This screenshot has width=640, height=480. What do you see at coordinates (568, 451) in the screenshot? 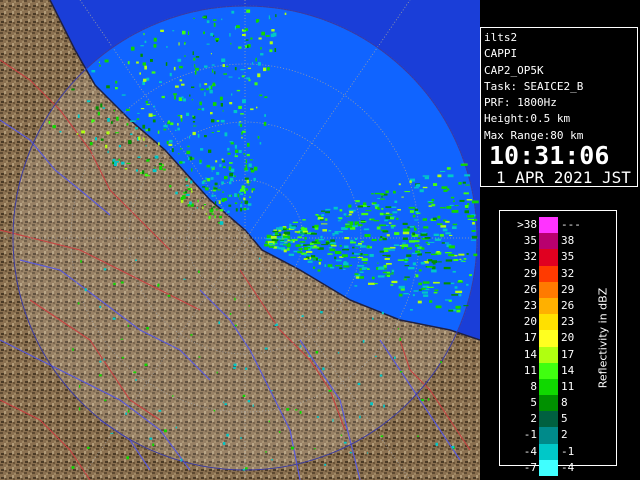
I see `legend-high-value: -1` at bounding box center [568, 451].